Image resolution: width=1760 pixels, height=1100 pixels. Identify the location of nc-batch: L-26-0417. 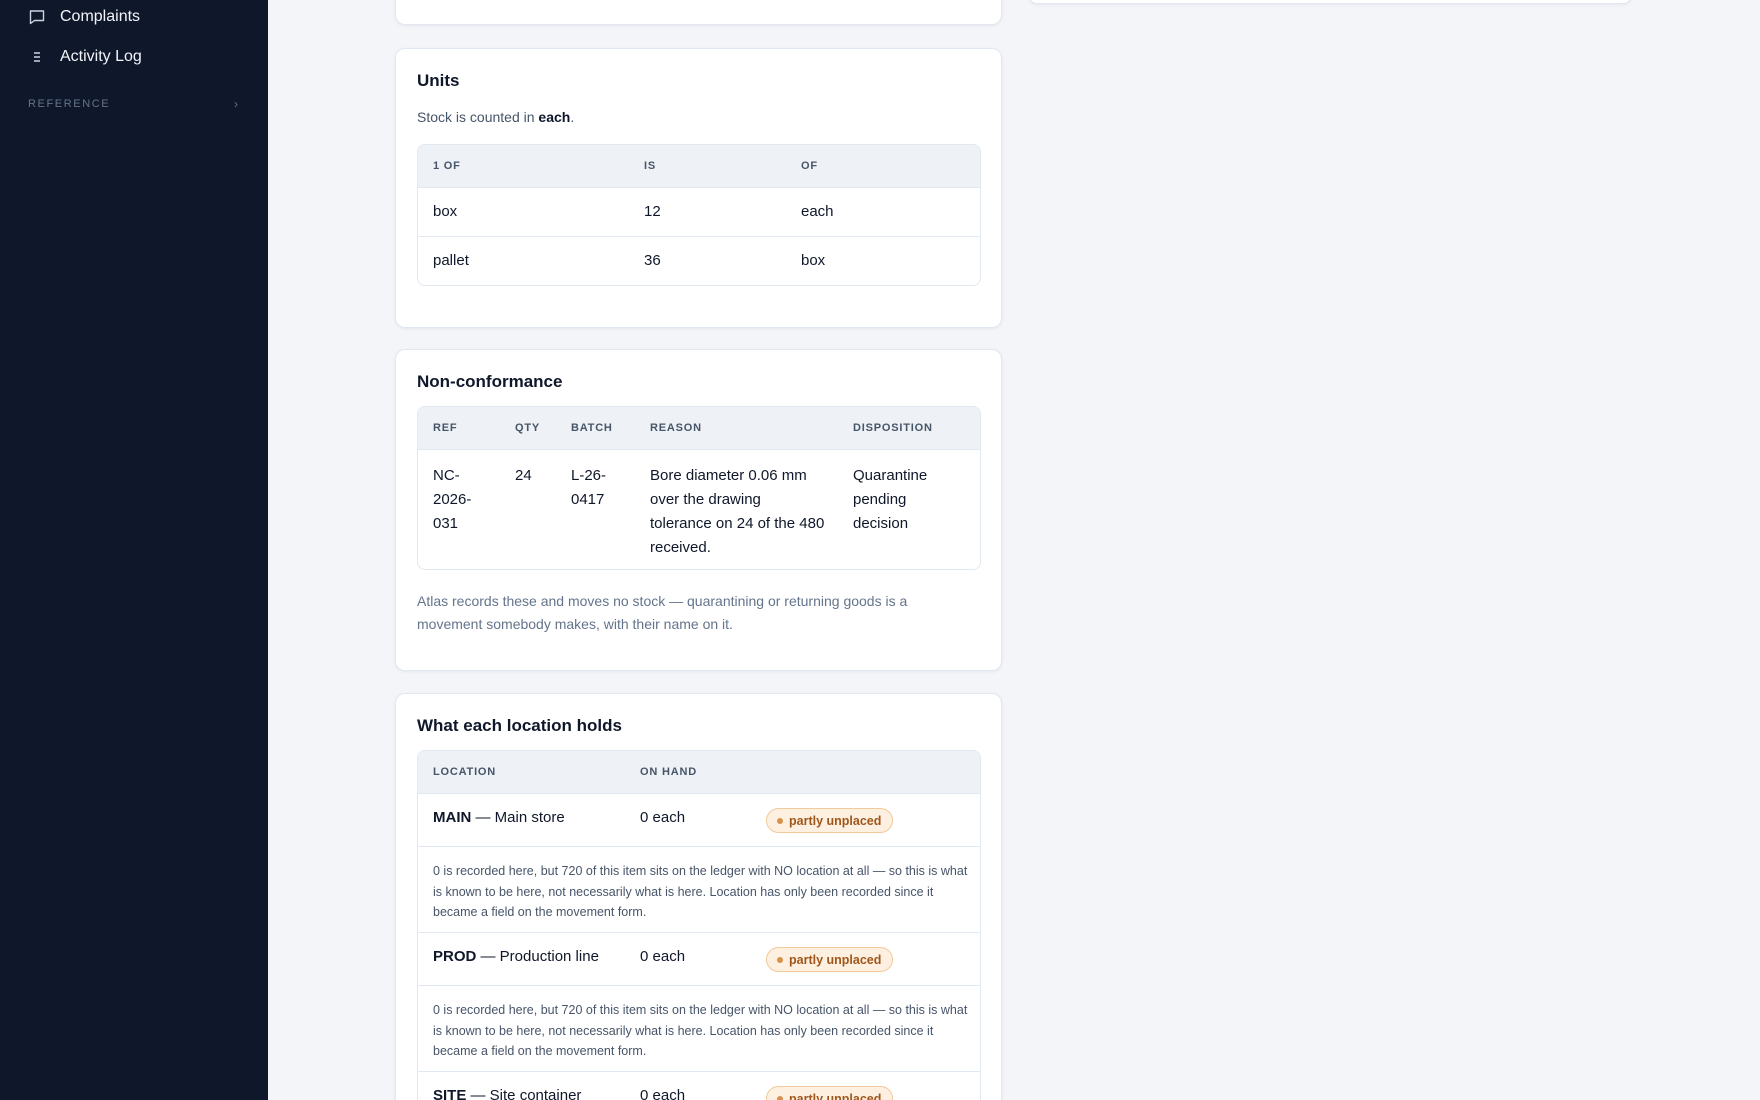
(589, 487).